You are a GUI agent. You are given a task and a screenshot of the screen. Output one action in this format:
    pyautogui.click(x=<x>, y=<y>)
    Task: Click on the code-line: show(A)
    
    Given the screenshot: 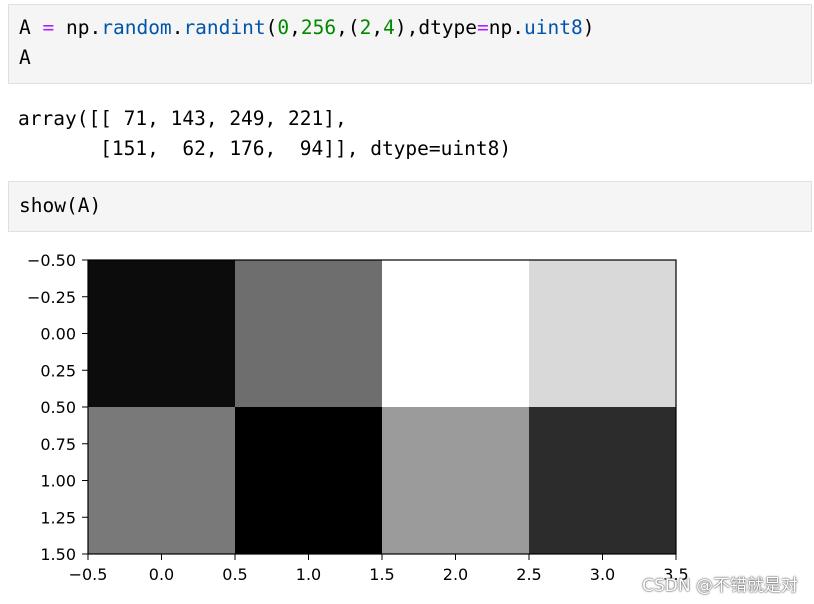 What is the action you would take?
    pyautogui.click(x=60, y=205)
    